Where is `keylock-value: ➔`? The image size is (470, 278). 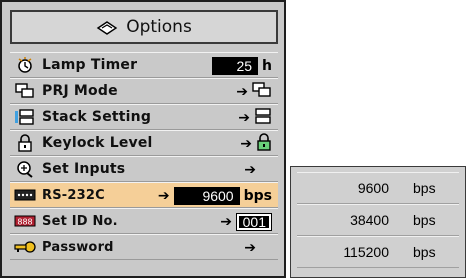
keylock-value: ➔ is located at coordinates (256, 144).